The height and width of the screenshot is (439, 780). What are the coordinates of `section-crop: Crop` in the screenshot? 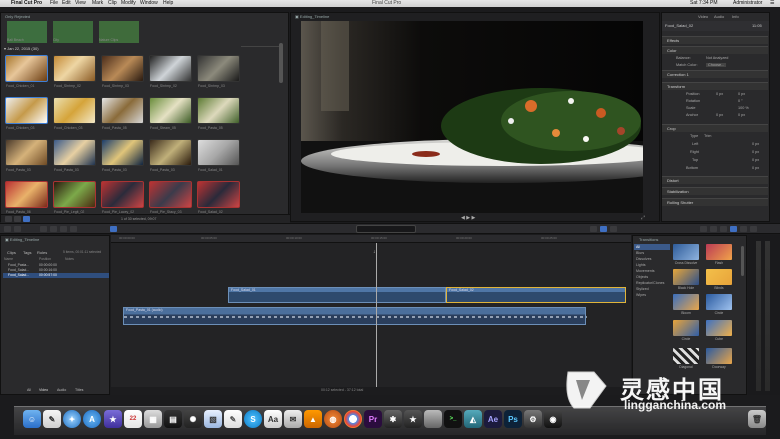 It's located at (715, 128).